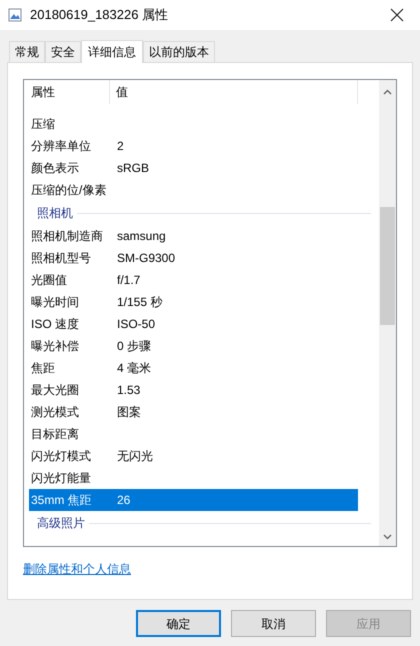  I want to click on property-name: 曝光时间, so click(55, 302).